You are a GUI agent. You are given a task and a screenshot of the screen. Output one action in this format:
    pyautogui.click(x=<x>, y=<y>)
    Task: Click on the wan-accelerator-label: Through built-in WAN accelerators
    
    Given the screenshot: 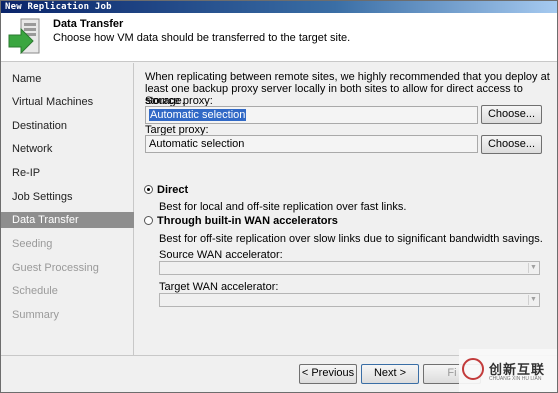 What is the action you would take?
    pyautogui.click(x=247, y=221)
    